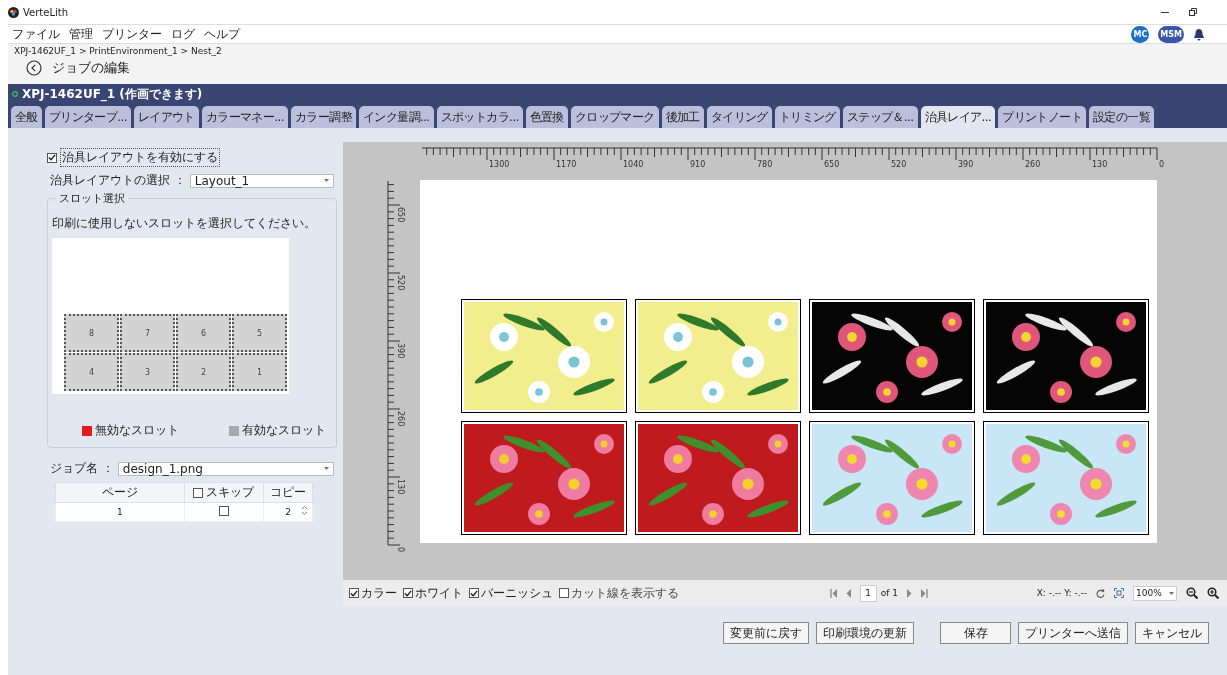 Image resolution: width=1227 pixels, height=675 pixels. What do you see at coordinates (633, 164) in the screenshot?
I see `ruler-label: 1040` at bounding box center [633, 164].